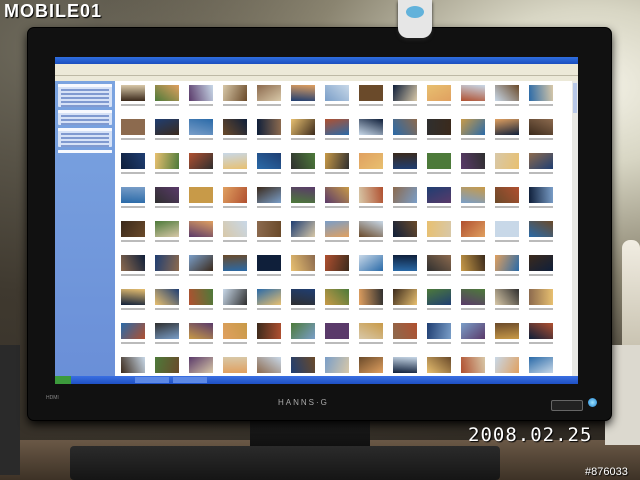 Image resolution: width=640 pixels, height=480 pixels. What do you see at coordinates (592, 402) in the screenshot?
I see `power-button-icon` at bounding box center [592, 402].